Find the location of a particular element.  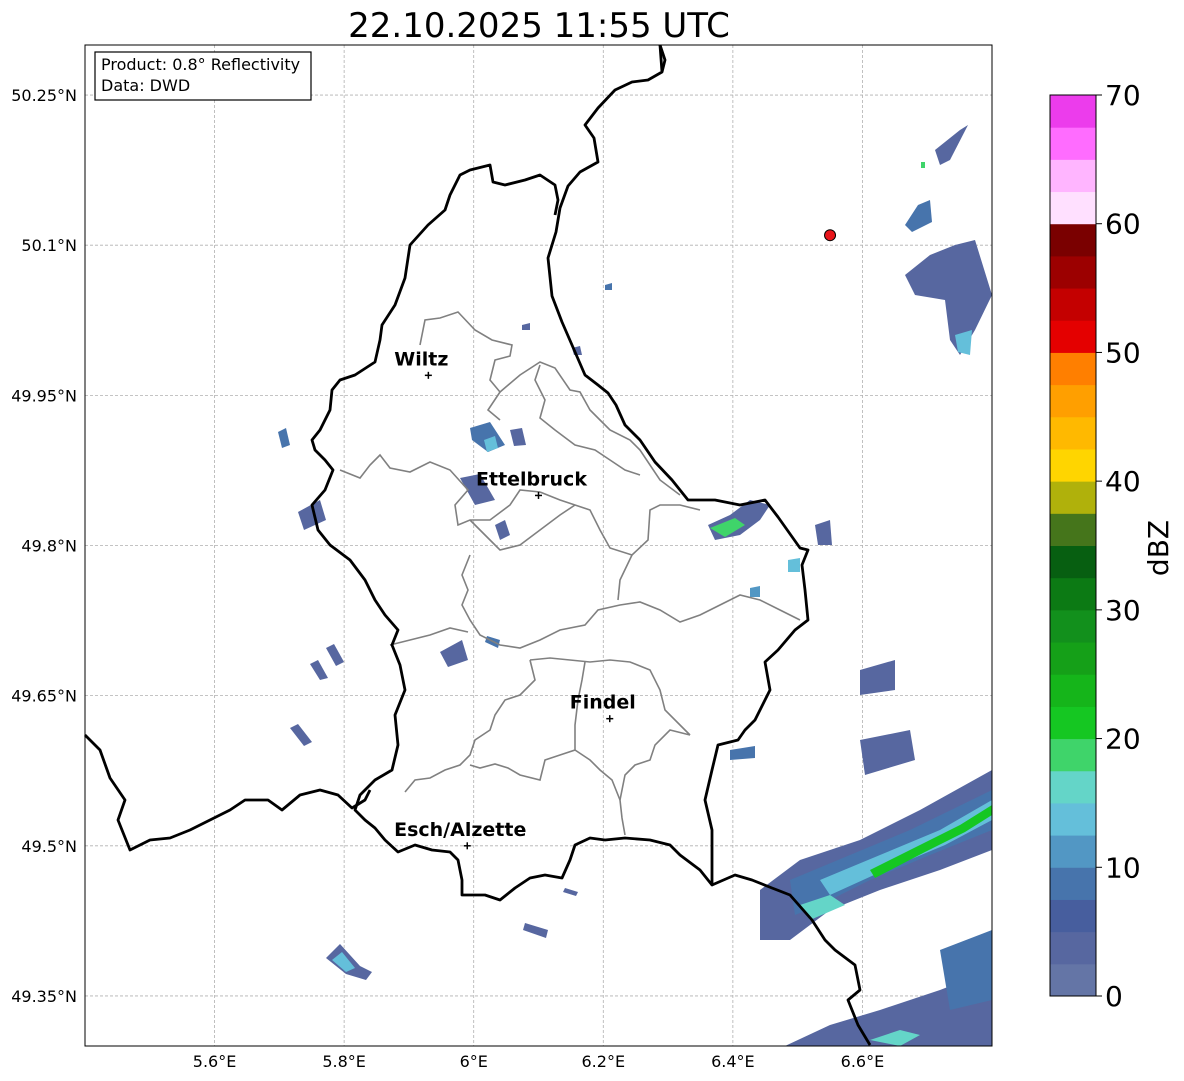

colorbar-tick-label: 70 is located at coordinates (1123, 95).